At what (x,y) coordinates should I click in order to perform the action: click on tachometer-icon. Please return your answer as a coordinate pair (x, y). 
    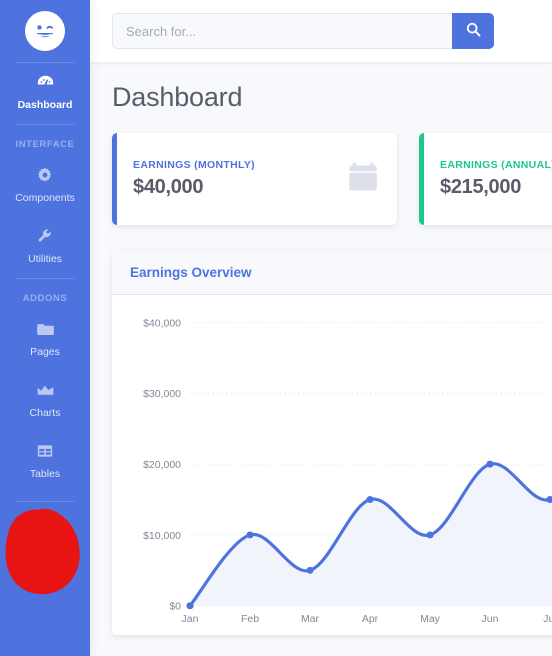
    Looking at the image, I should click on (45, 81).